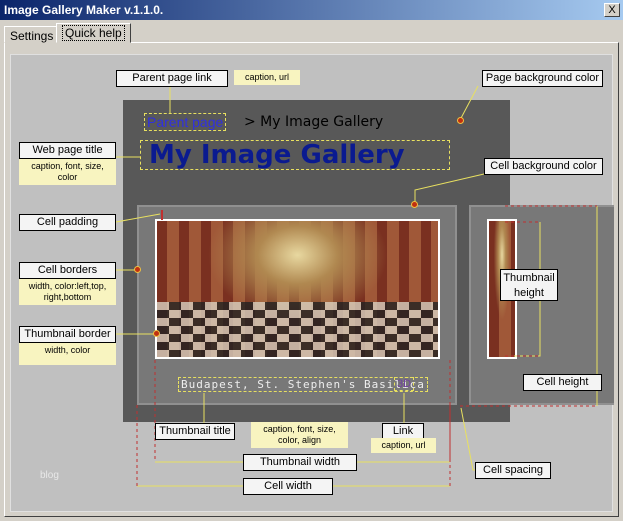 The height and width of the screenshot is (521, 623). Describe the element at coordinates (172, 78) in the screenshot. I see `label-parent-page-link: Parent page link` at that location.